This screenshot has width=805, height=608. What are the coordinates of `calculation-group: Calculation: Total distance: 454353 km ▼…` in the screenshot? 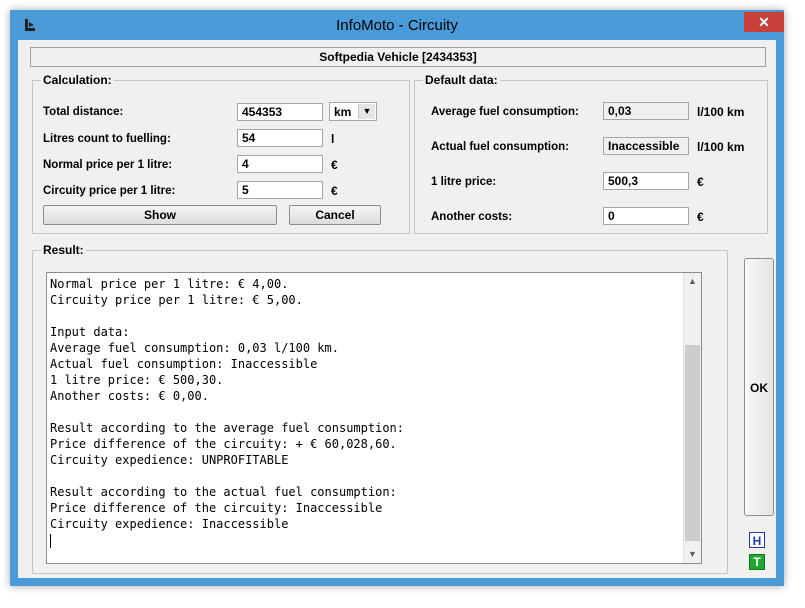 It's located at (221, 153).